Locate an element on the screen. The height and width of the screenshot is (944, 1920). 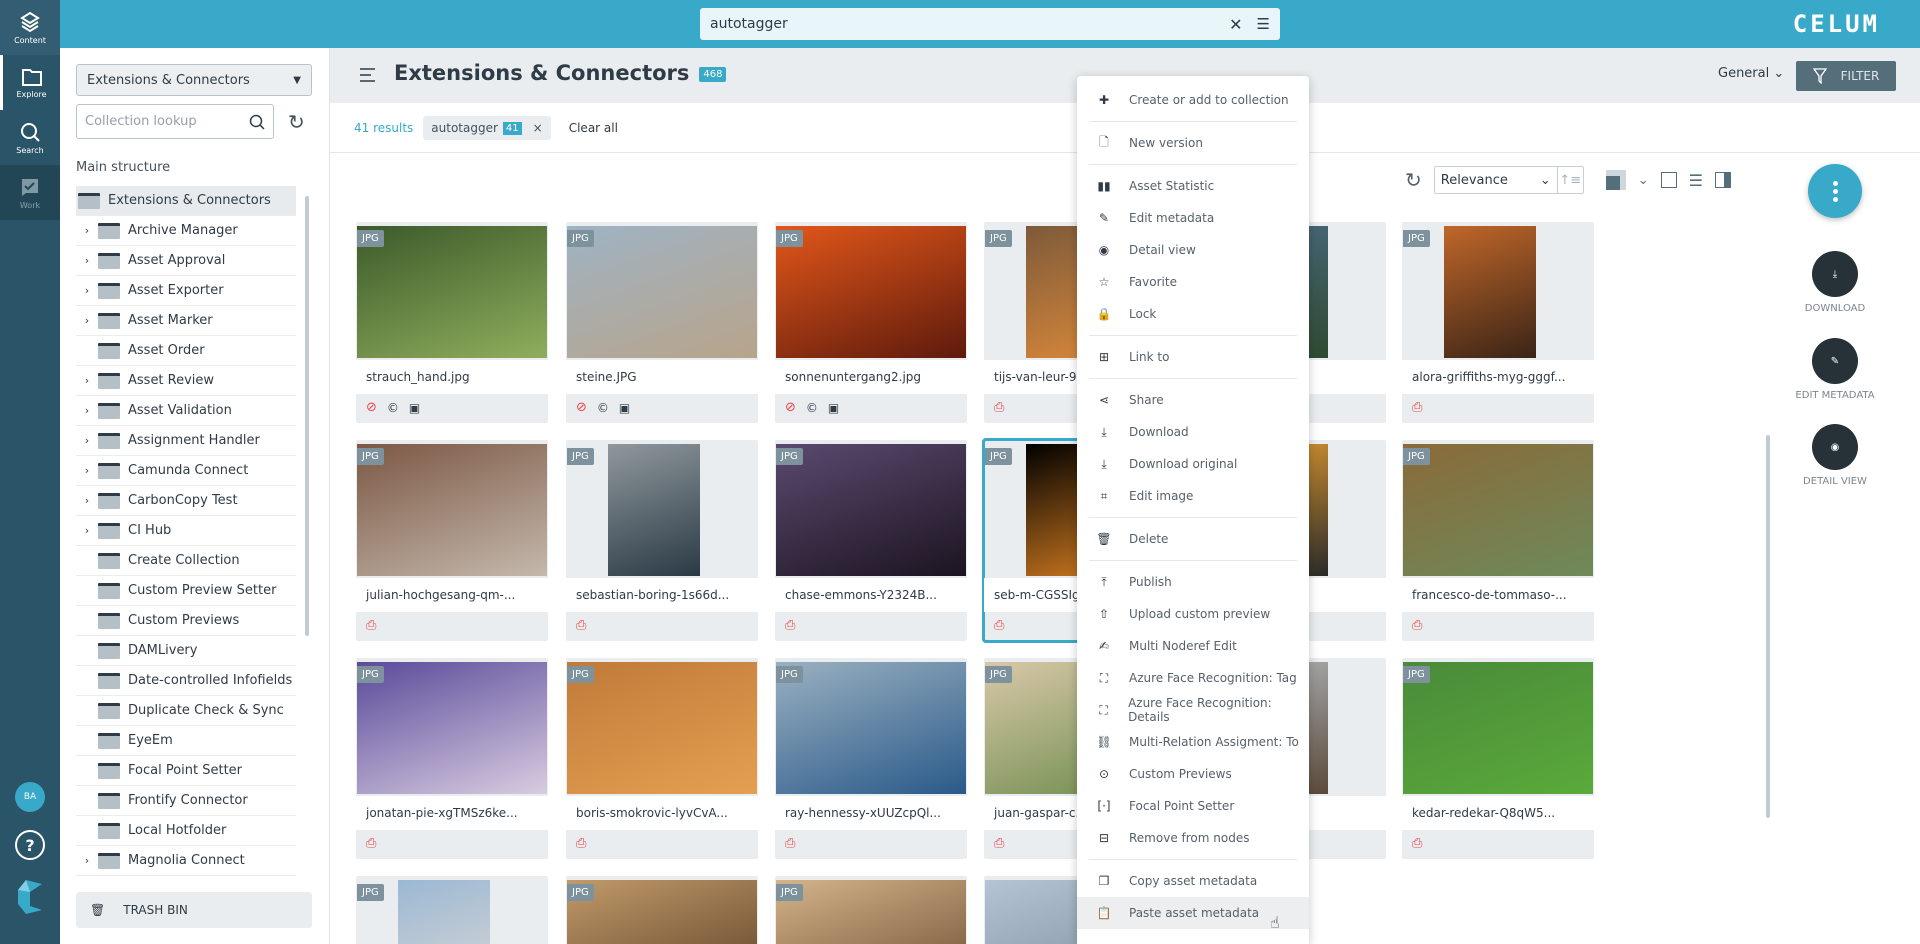
collection-lookup is located at coordinates (175, 121).